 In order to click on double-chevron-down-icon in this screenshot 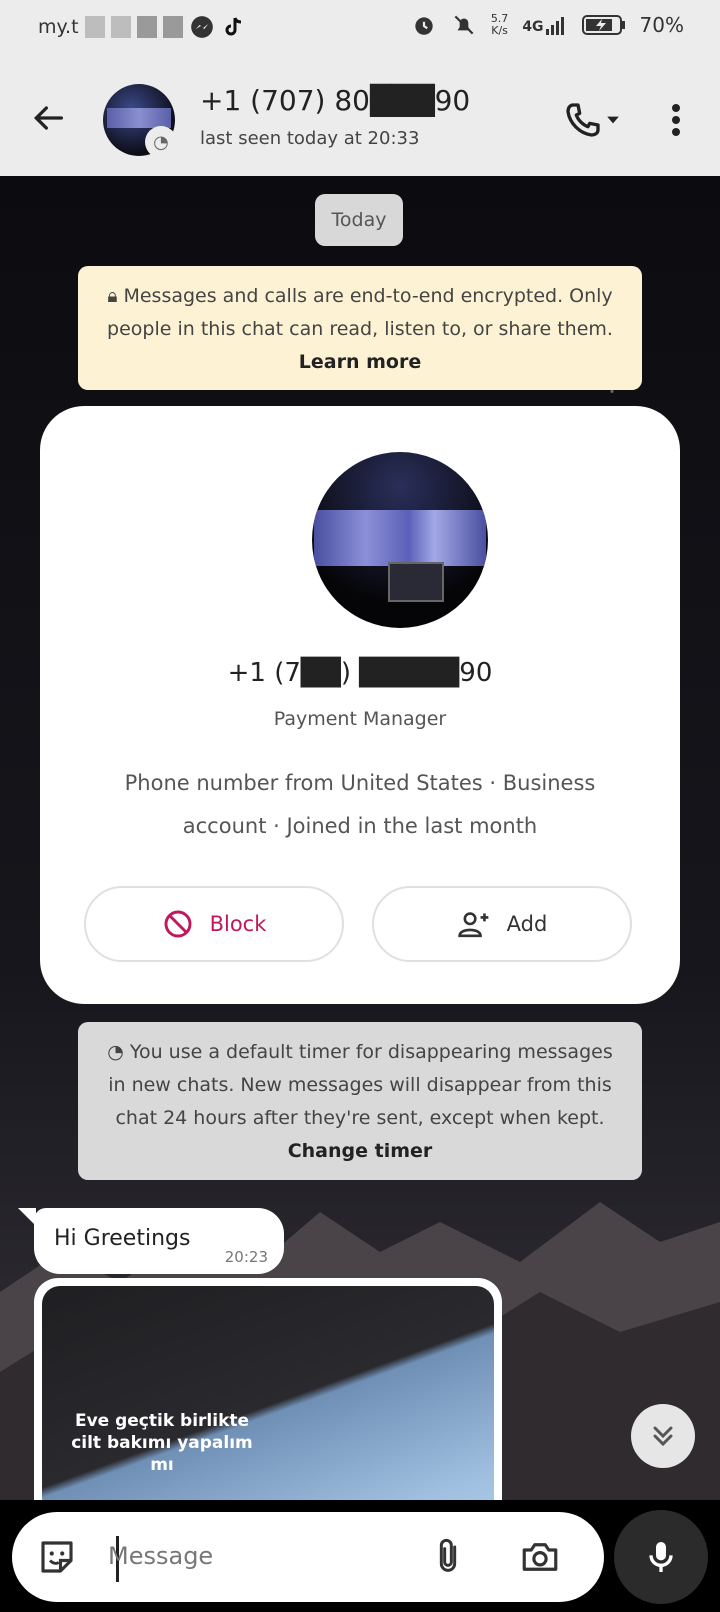, I will do `click(663, 1436)`.